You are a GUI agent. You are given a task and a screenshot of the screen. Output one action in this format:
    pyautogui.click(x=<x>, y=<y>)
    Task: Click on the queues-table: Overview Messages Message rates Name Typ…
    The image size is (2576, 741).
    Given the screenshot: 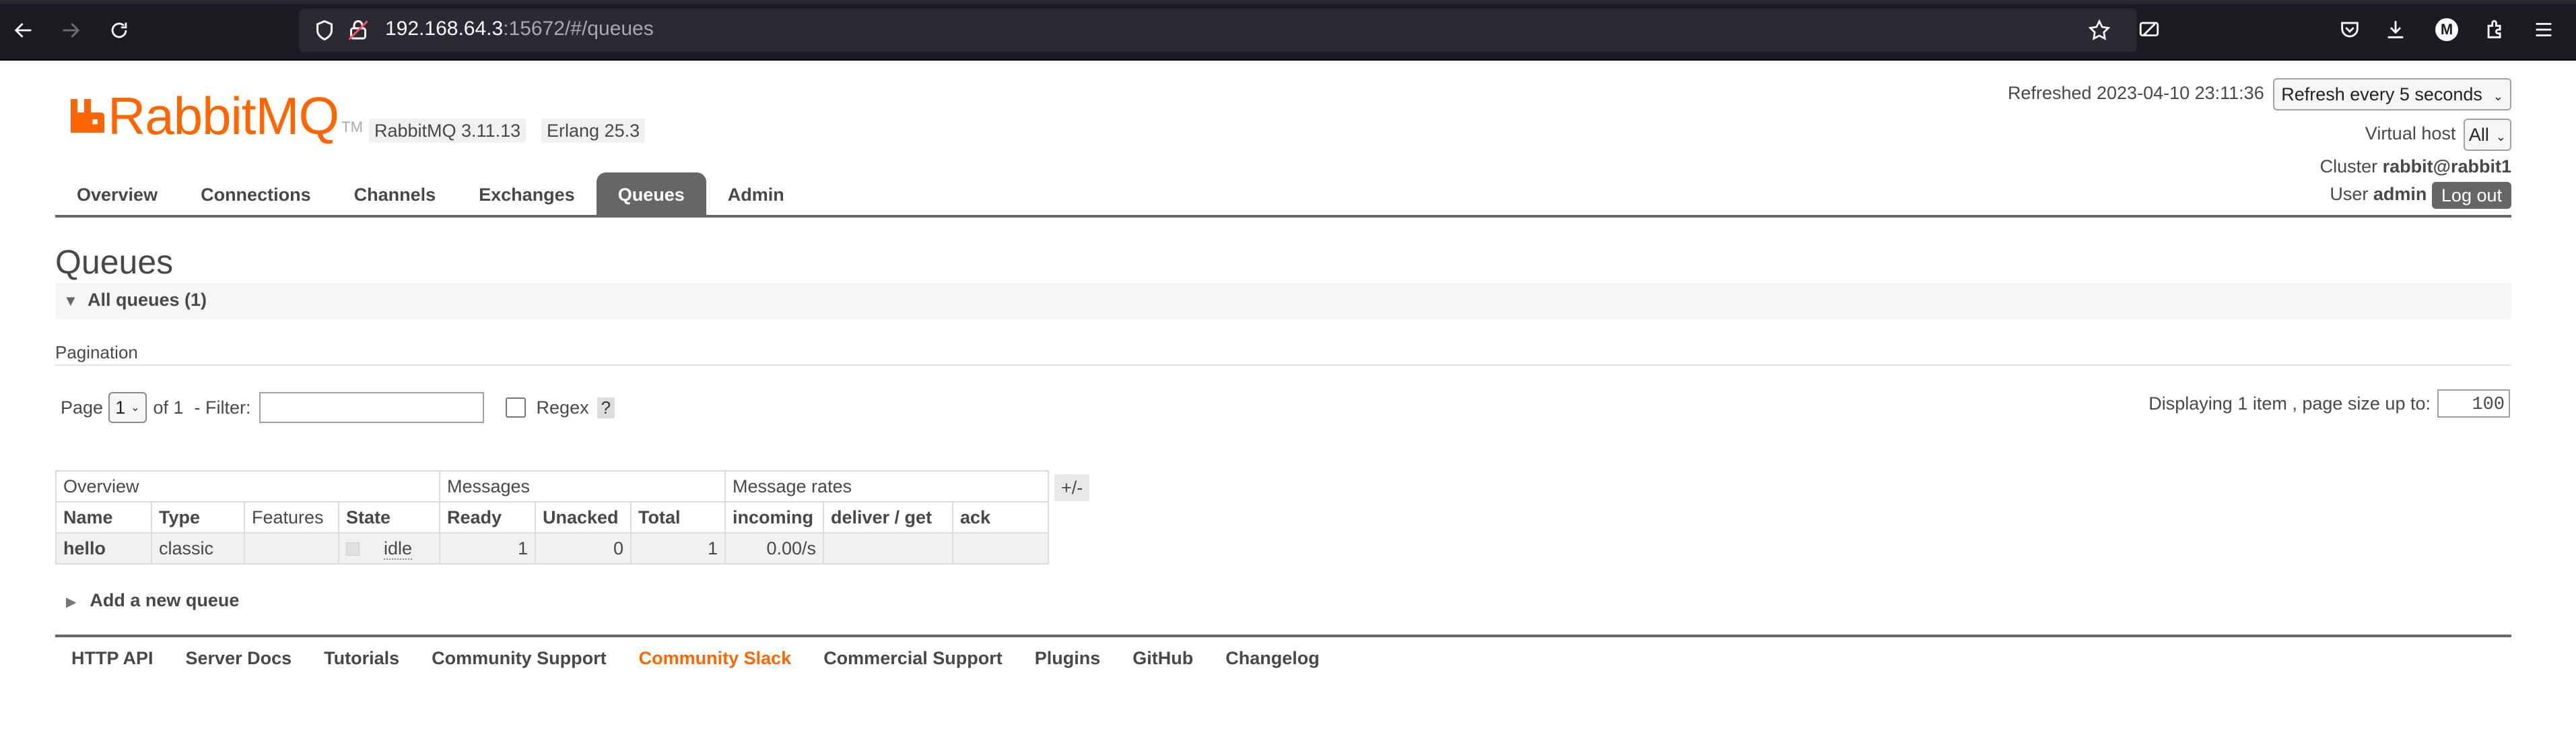 What is the action you would take?
    pyautogui.click(x=552, y=517)
    